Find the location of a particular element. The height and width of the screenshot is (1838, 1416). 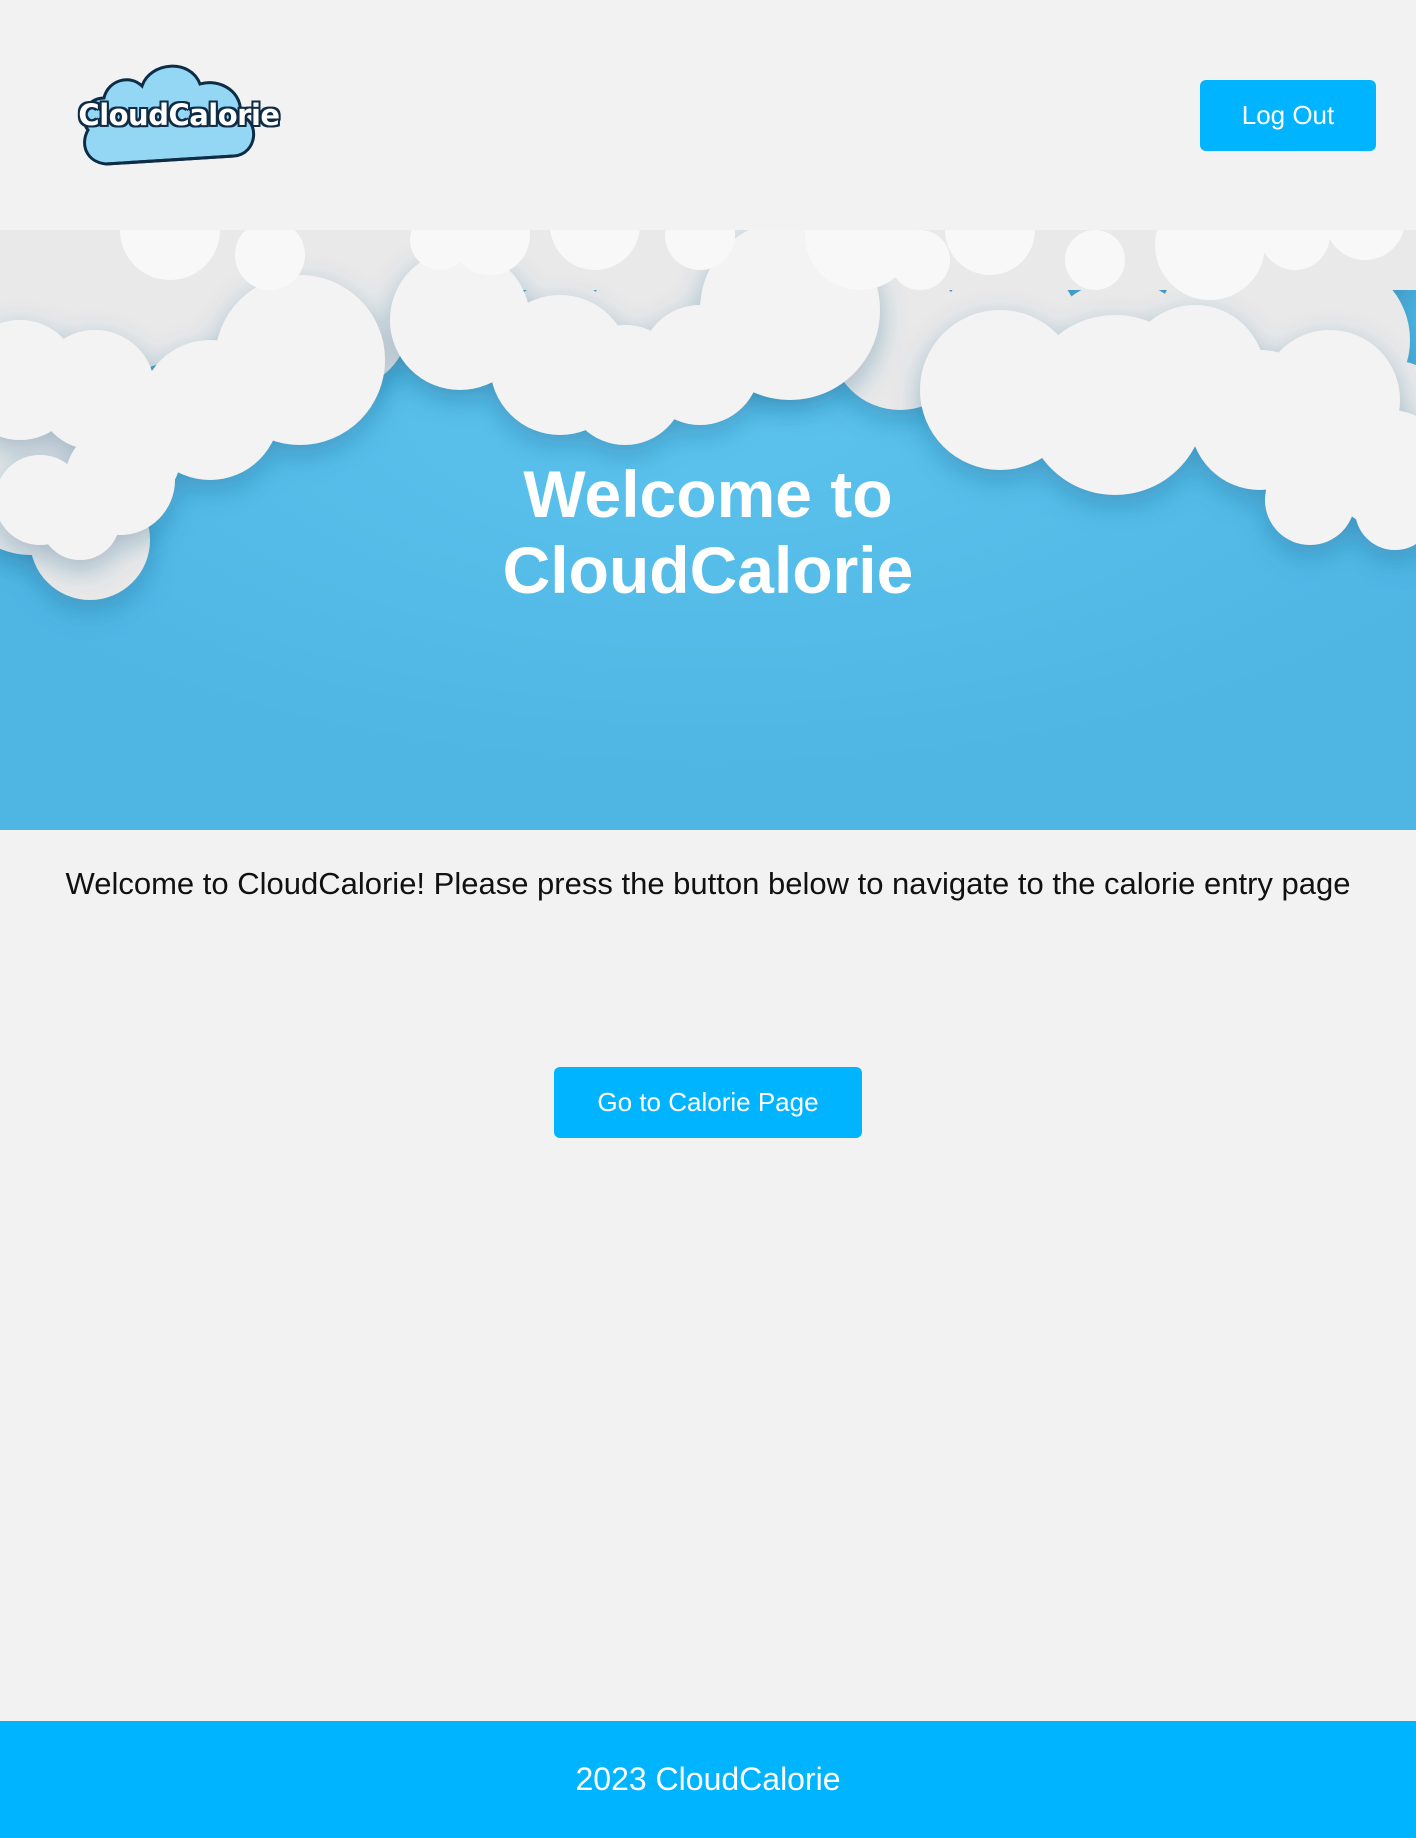

log-out-button: Log Out is located at coordinates (1288, 115).